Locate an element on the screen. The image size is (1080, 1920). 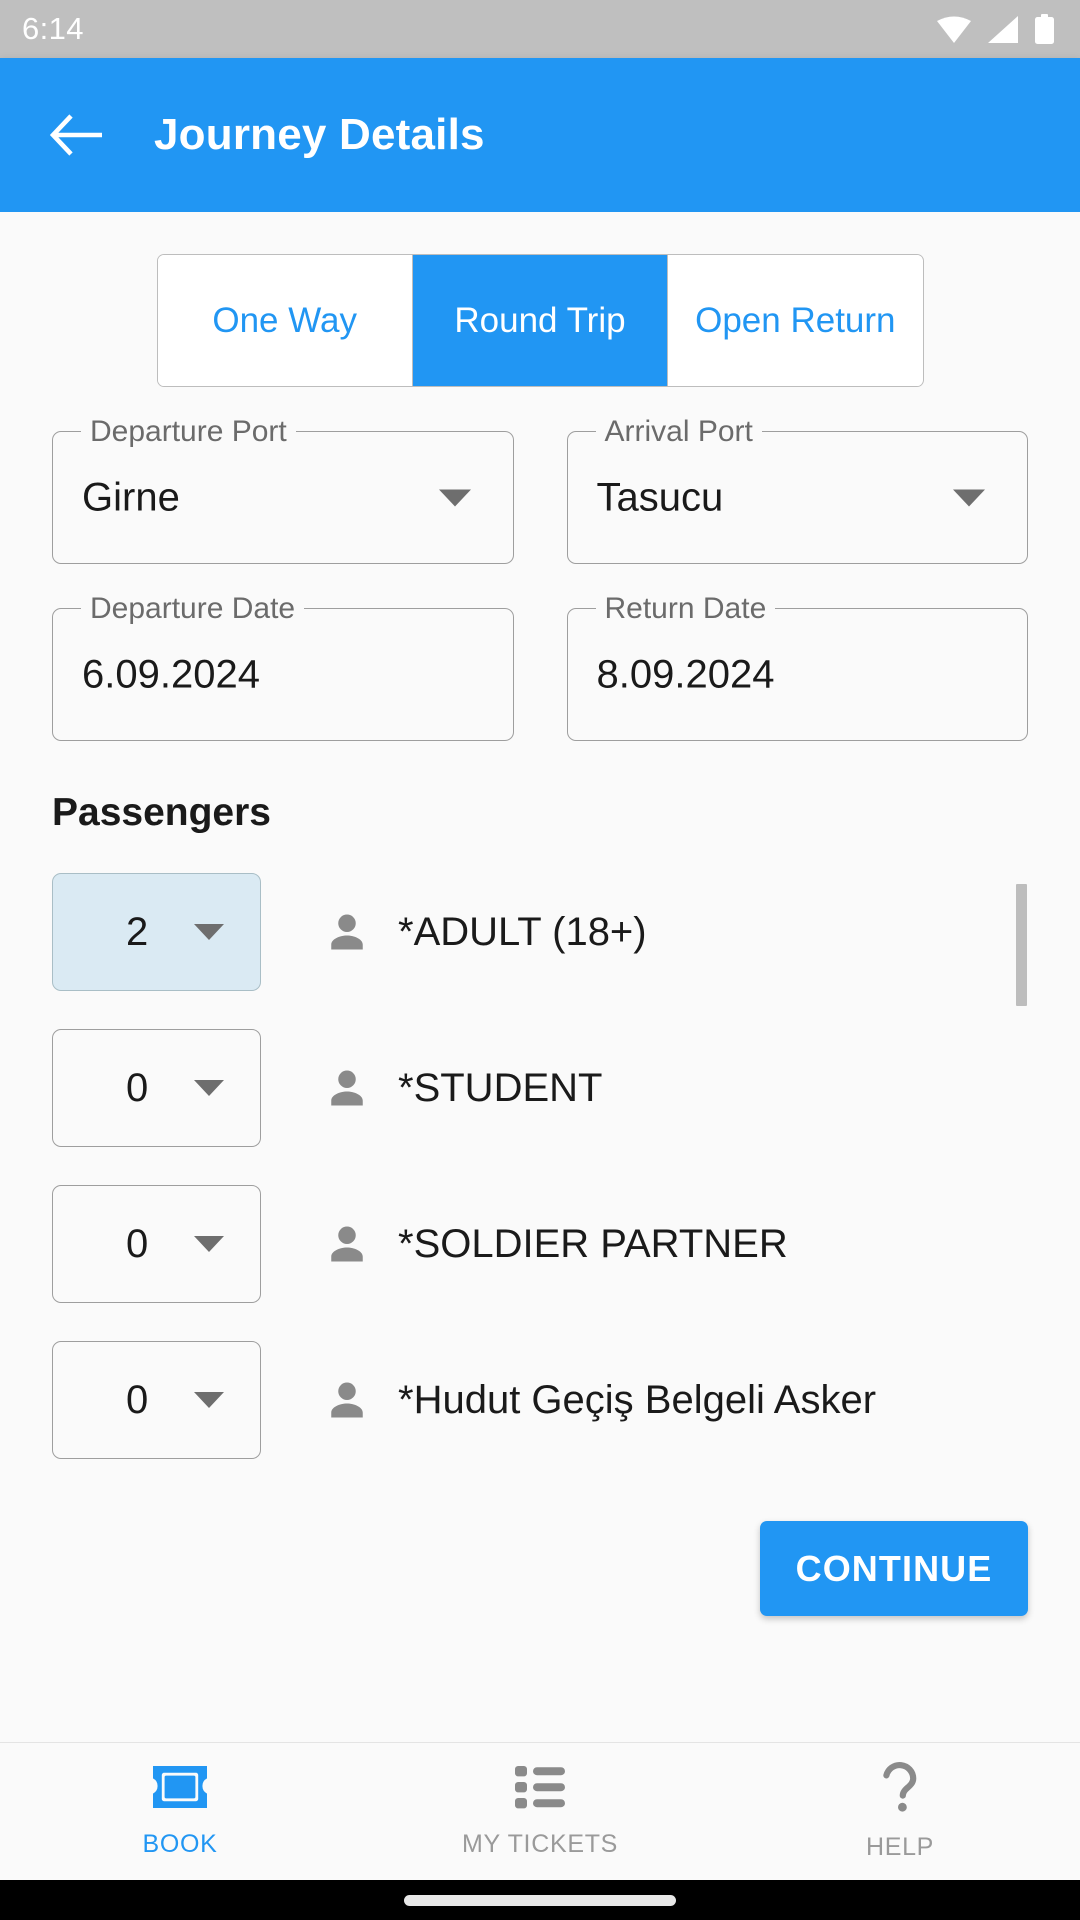
continue-row: CONTINUE is located at coordinates (540, 1568).